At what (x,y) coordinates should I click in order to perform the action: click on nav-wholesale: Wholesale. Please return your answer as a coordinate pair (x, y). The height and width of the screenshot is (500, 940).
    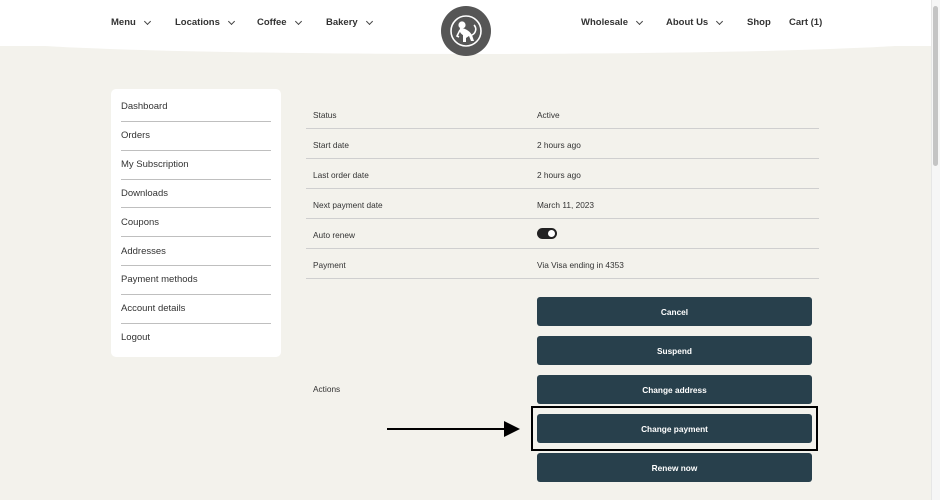
    Looking at the image, I should click on (612, 22).